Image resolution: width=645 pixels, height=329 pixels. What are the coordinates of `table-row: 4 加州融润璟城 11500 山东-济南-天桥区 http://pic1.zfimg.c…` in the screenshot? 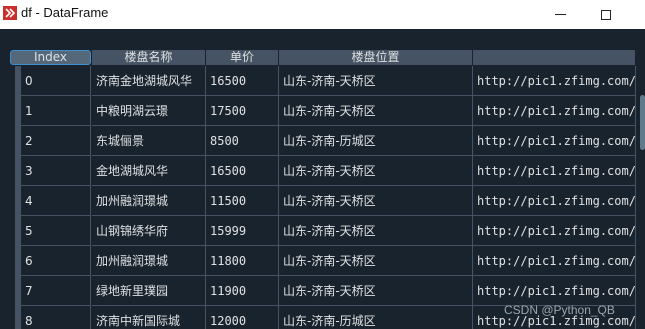 It's located at (323, 201).